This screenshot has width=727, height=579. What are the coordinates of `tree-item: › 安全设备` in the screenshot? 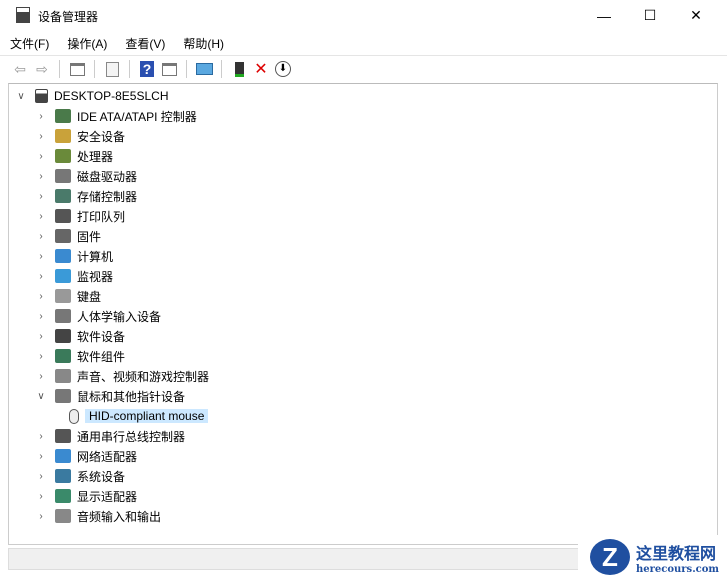 It's located at (80, 136).